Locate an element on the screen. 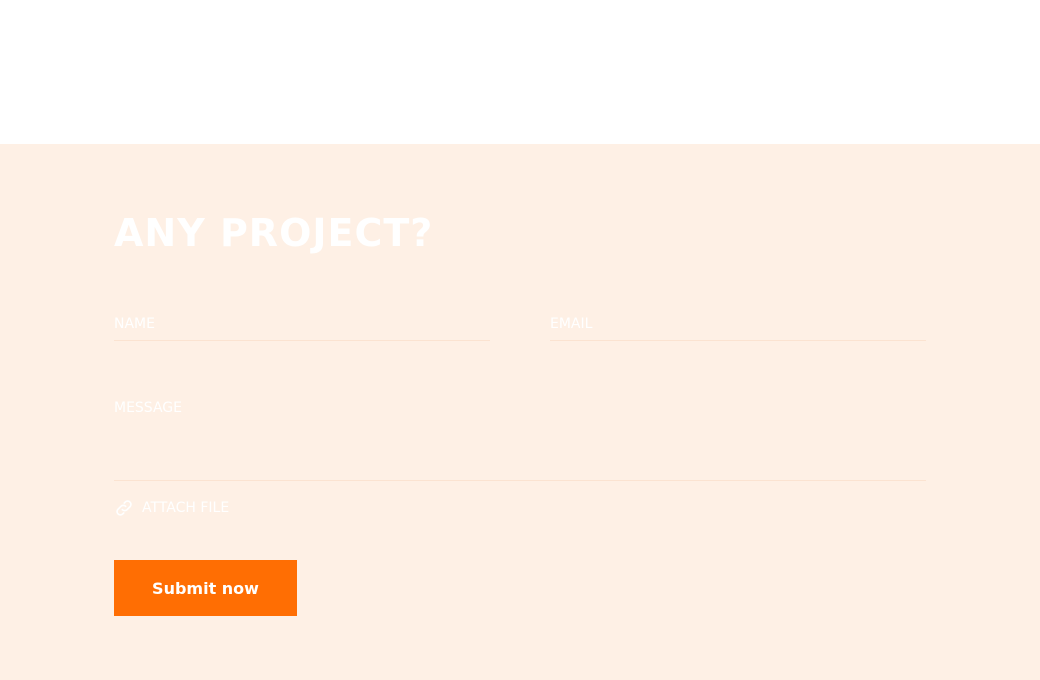  email-field-wrapper is located at coordinates (738, 323).